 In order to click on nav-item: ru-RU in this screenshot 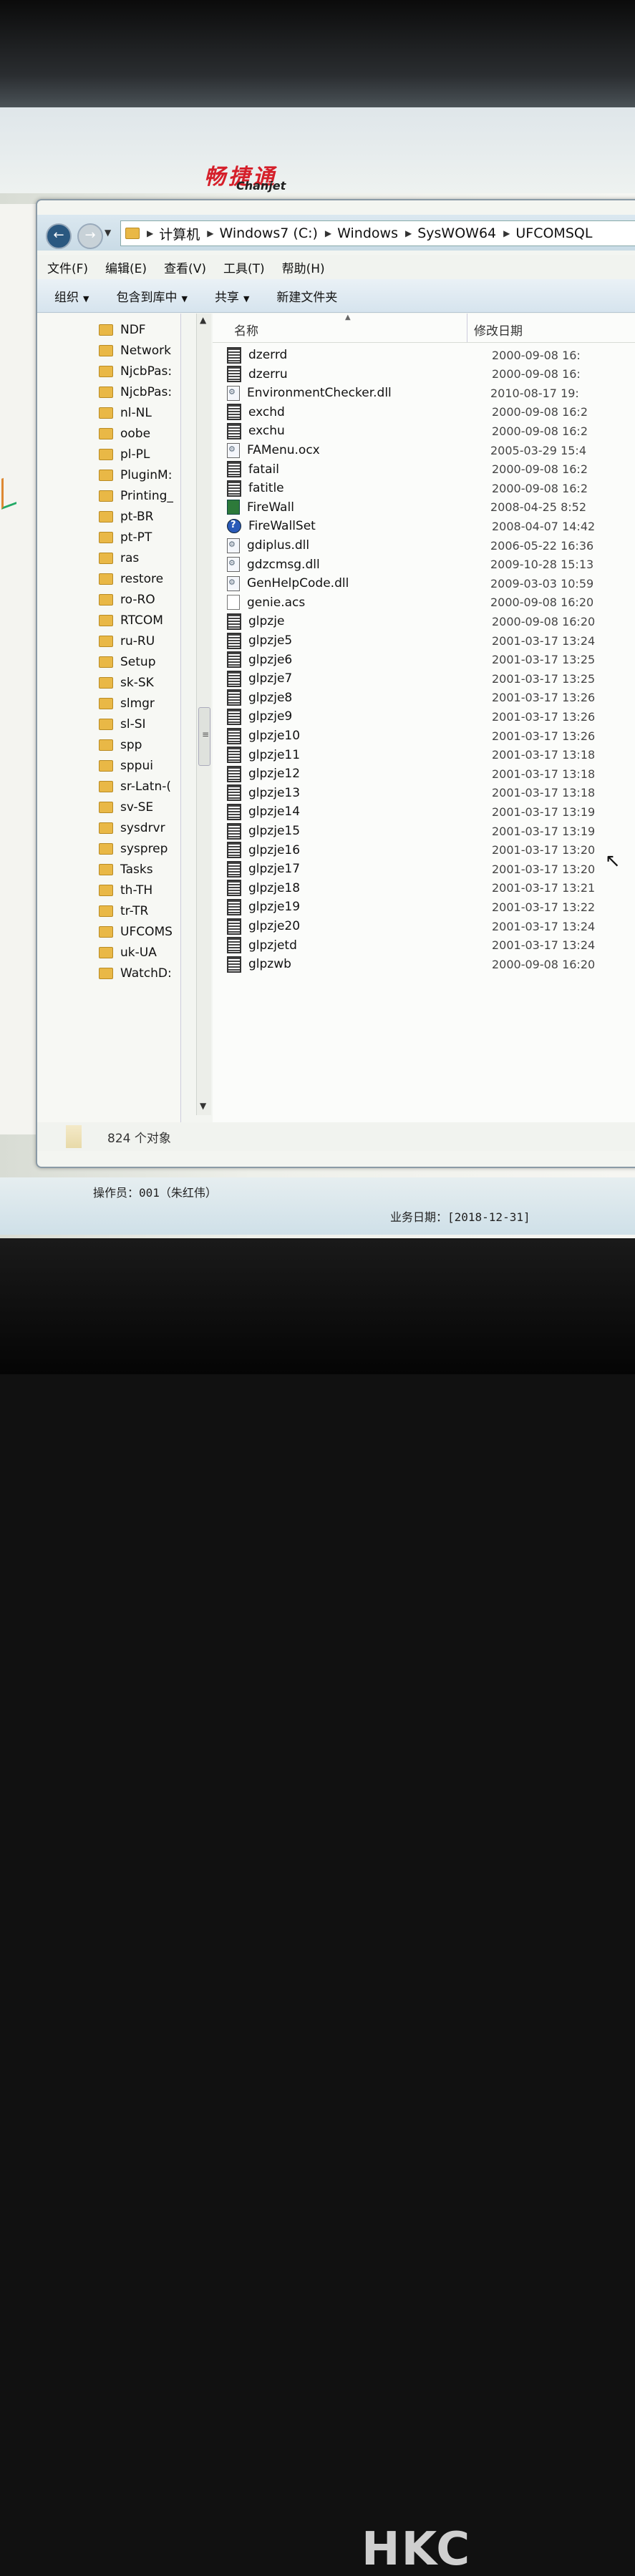, I will do `click(127, 641)`.